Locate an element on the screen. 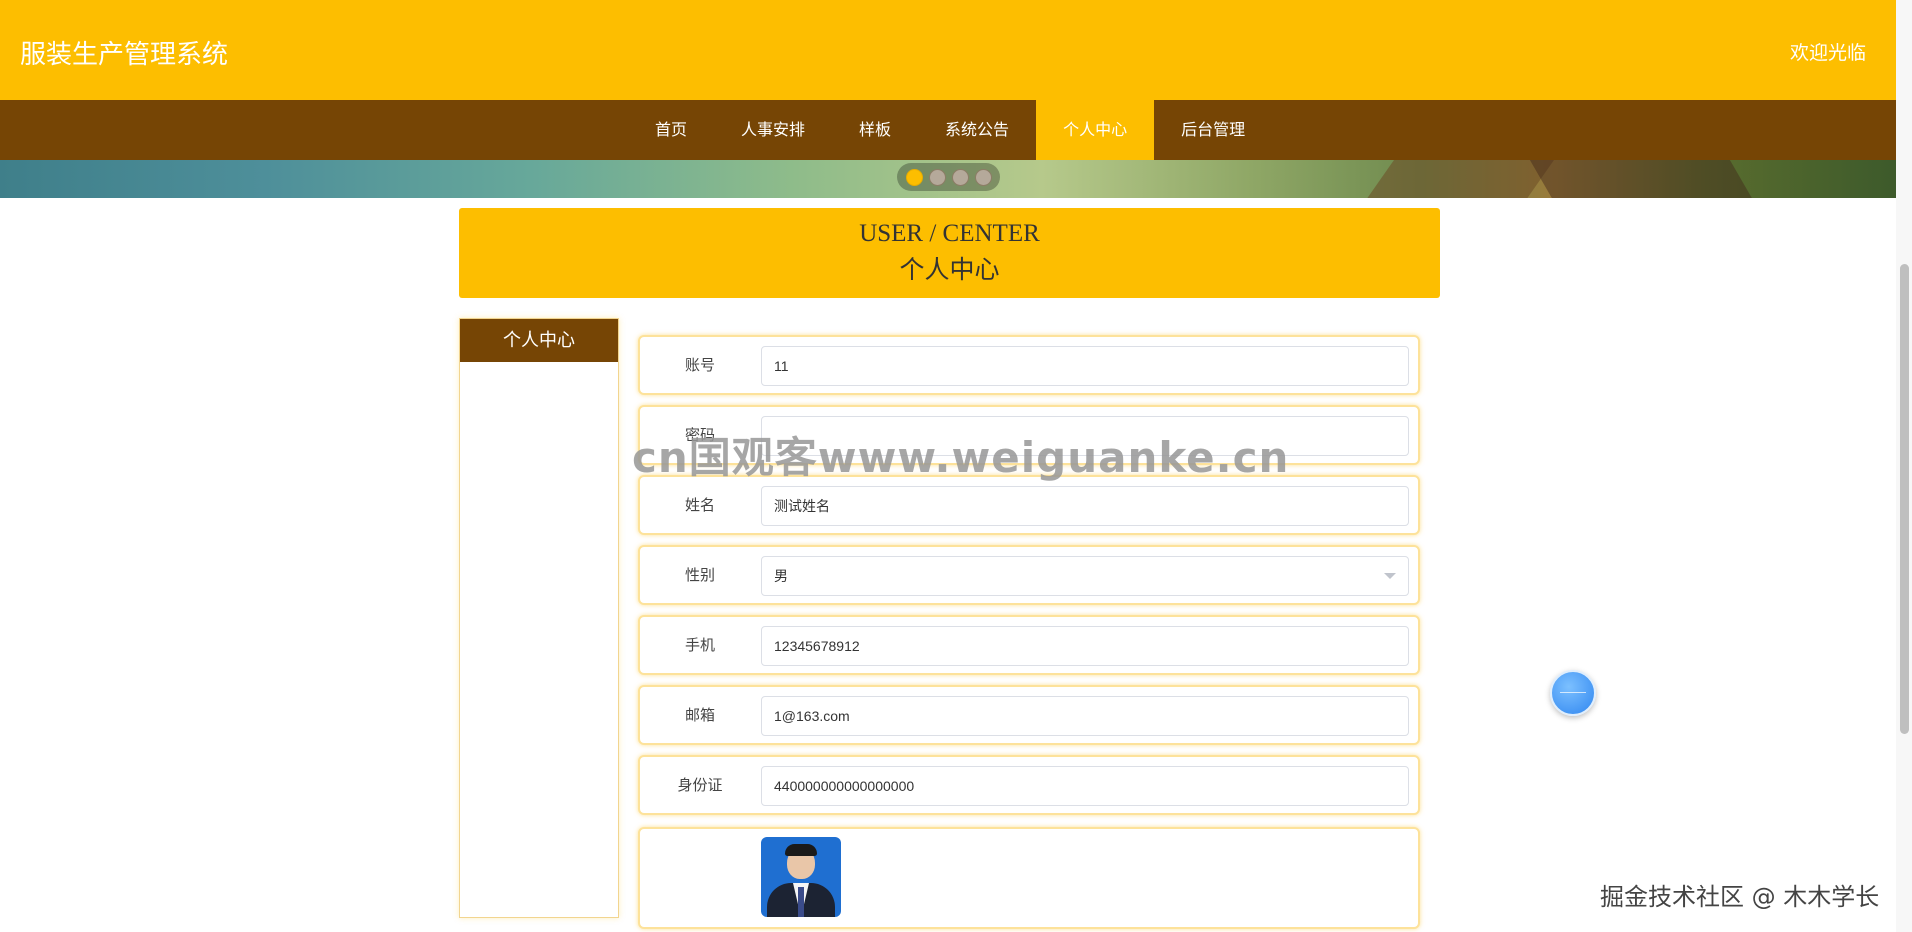 The image size is (1912, 932). form-row-id-card: 身份证 440000000000000000 is located at coordinates (1029, 785).